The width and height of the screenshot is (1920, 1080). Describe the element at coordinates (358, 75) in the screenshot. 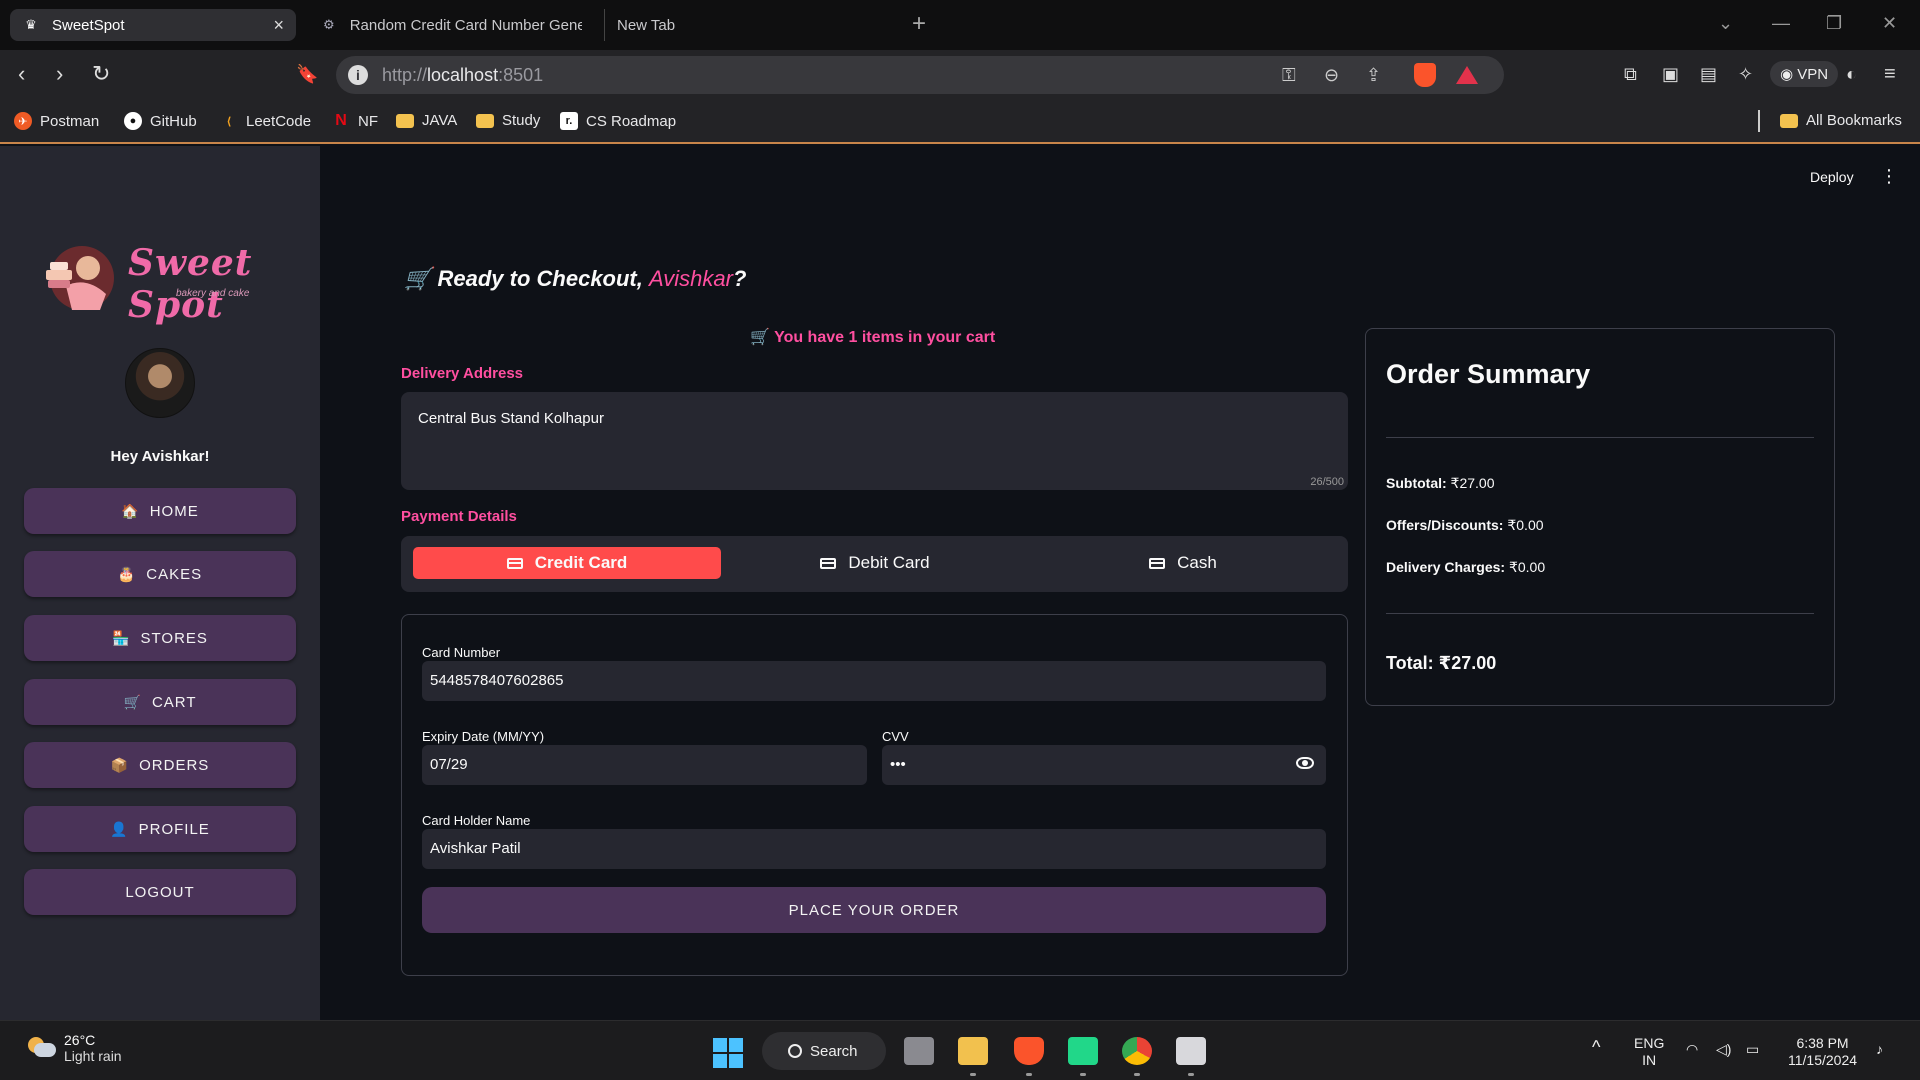

I see `site-info-icon: i` at that location.